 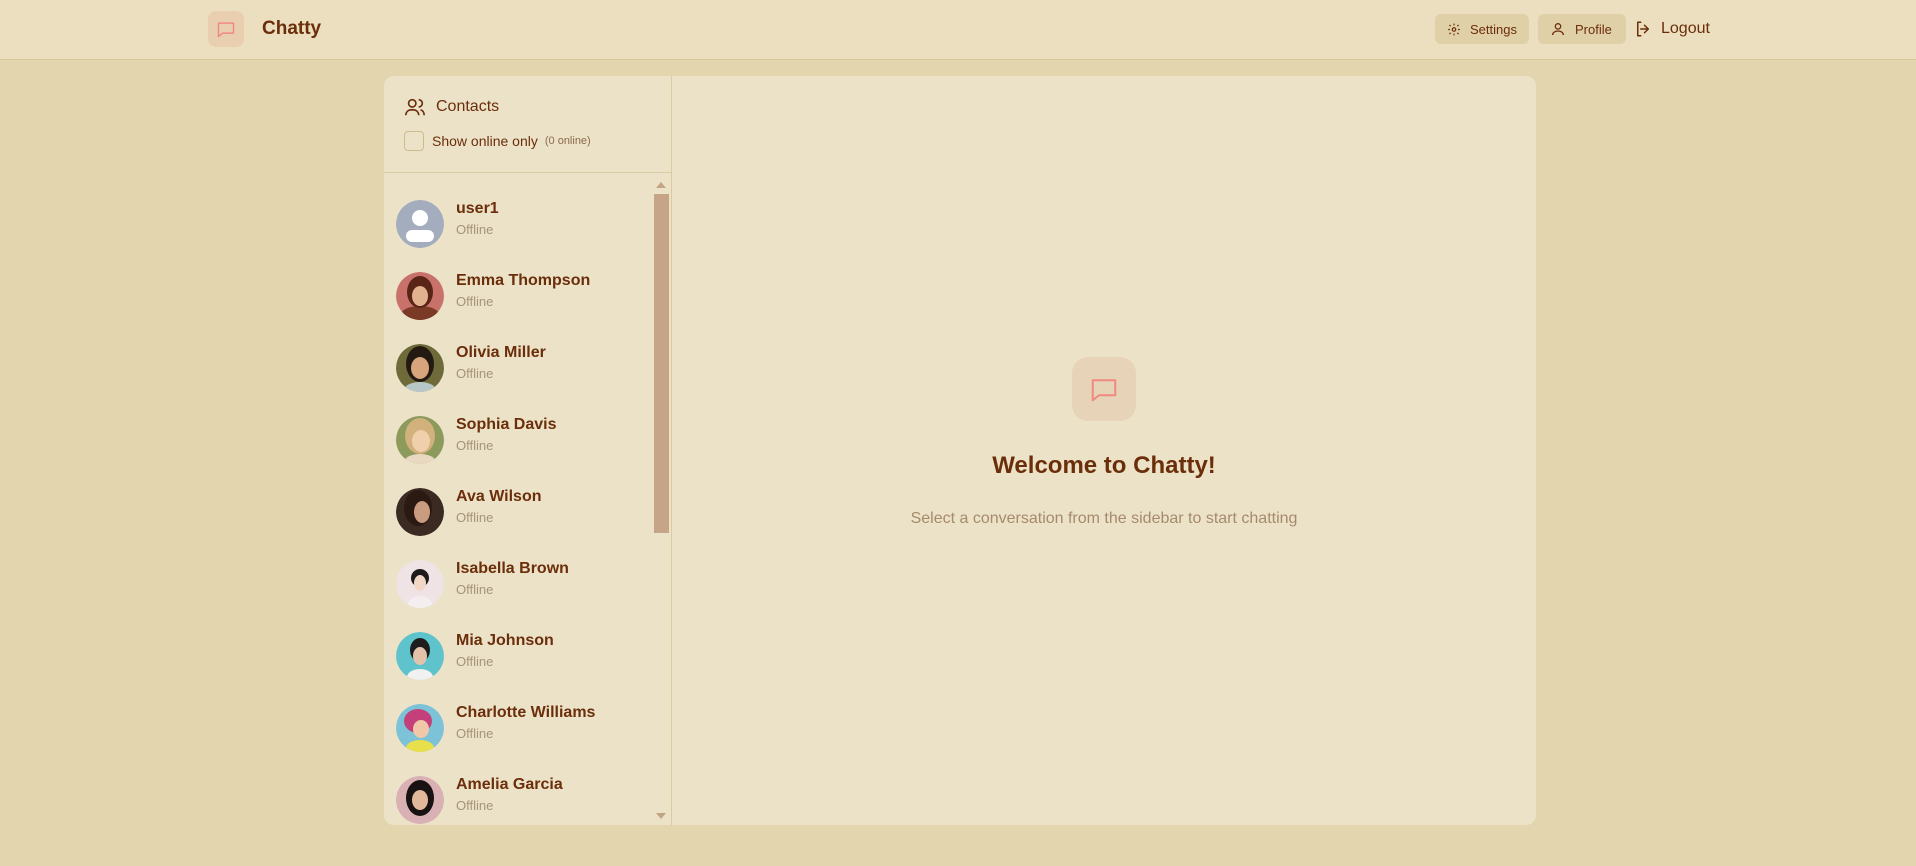 I want to click on user-icon, so click(x=1558, y=29).